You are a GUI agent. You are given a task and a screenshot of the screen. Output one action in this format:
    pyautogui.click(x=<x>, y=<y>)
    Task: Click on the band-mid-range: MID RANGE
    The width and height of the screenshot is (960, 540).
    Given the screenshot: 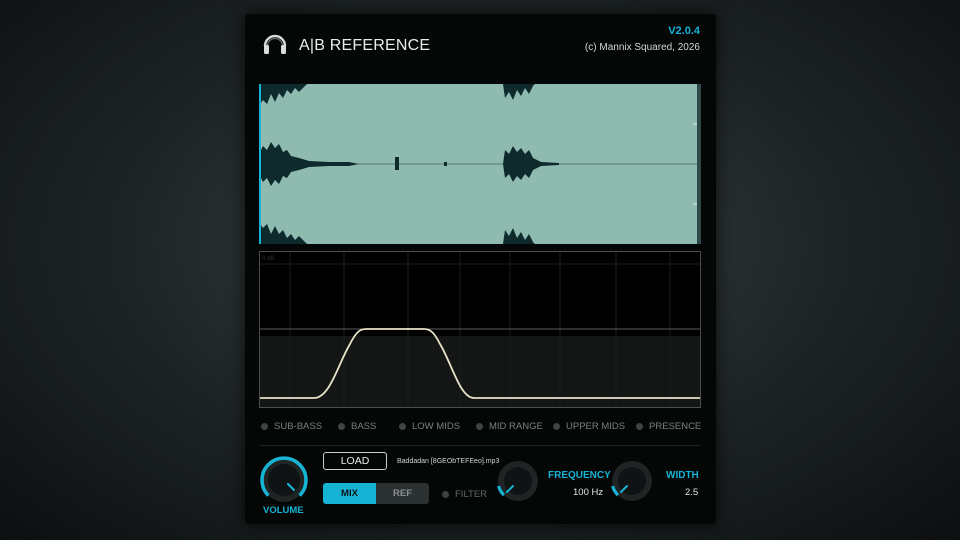 What is the action you would take?
    pyautogui.click(x=509, y=426)
    